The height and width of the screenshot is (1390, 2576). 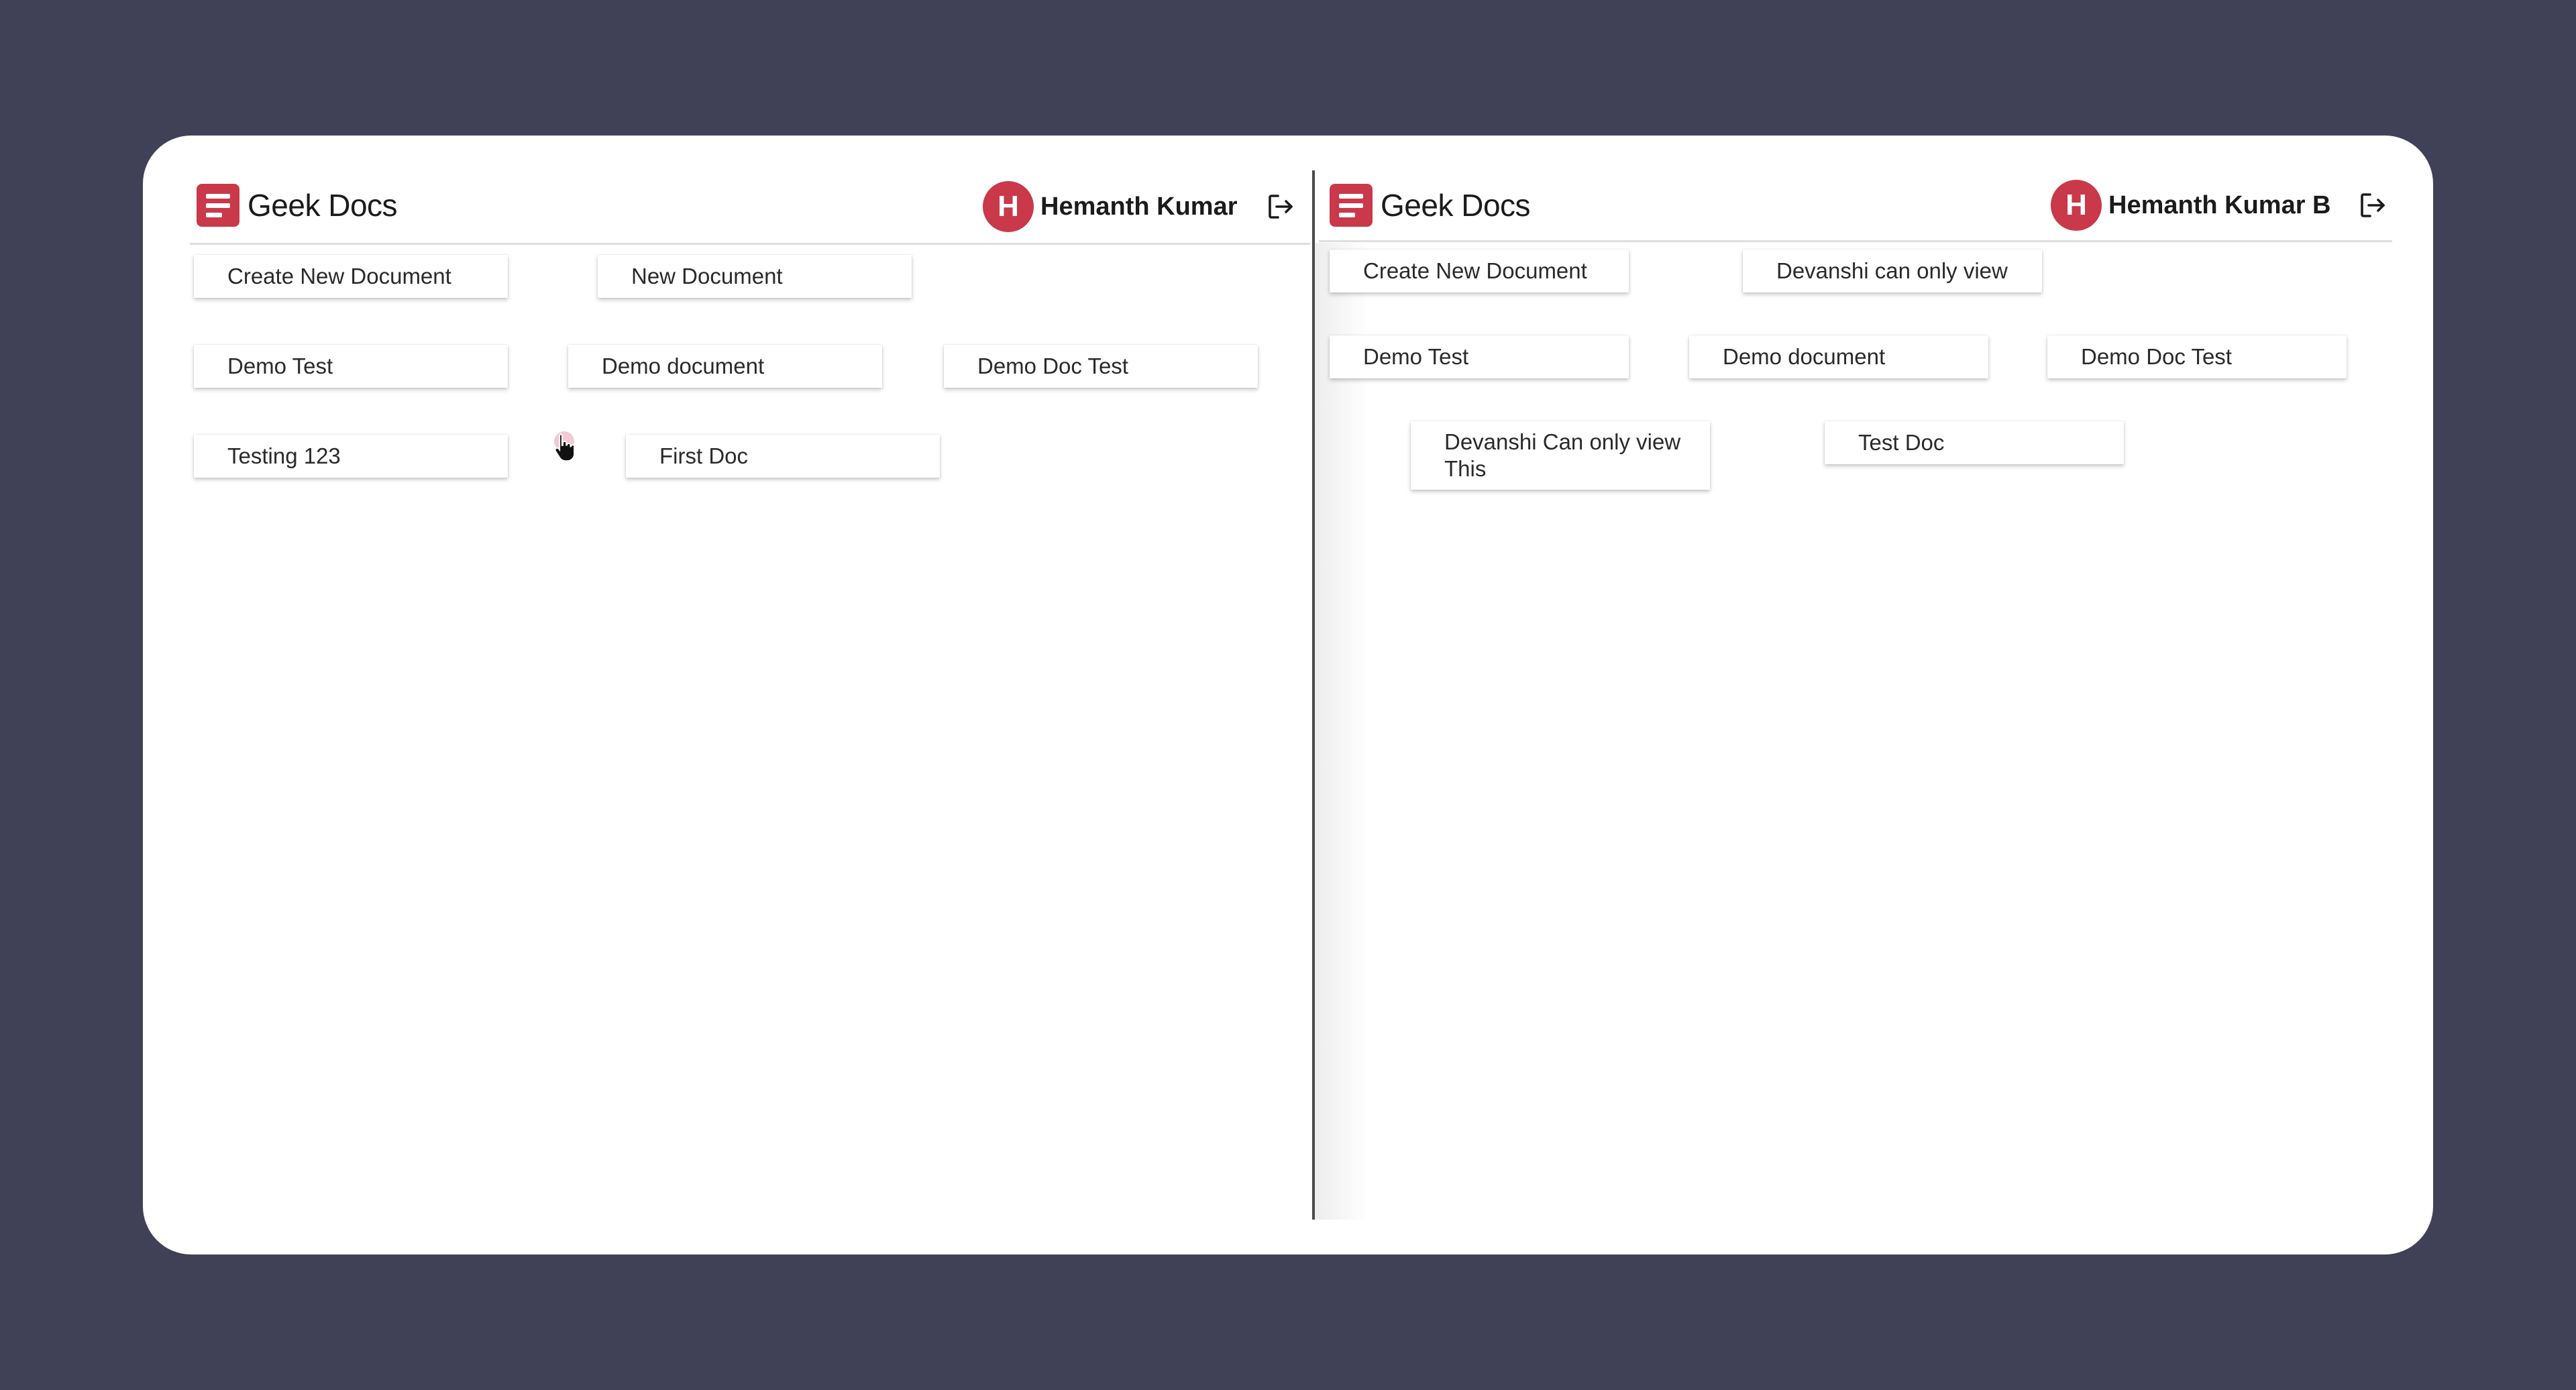 What do you see at coordinates (1892, 271) in the screenshot?
I see `document-card: Devanshi can only view` at bounding box center [1892, 271].